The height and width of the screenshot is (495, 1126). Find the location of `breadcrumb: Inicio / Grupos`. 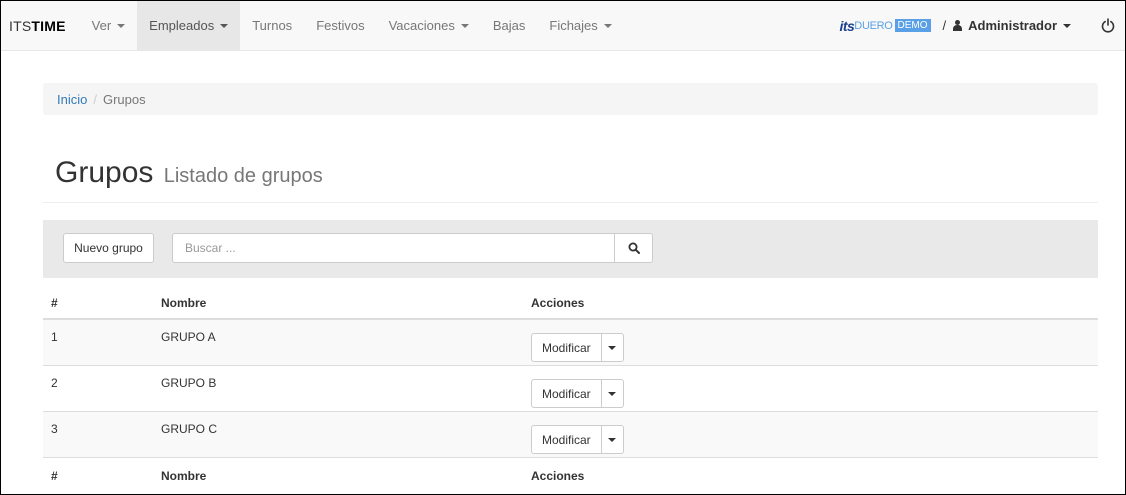

breadcrumb: Inicio / Grupos is located at coordinates (570, 99).